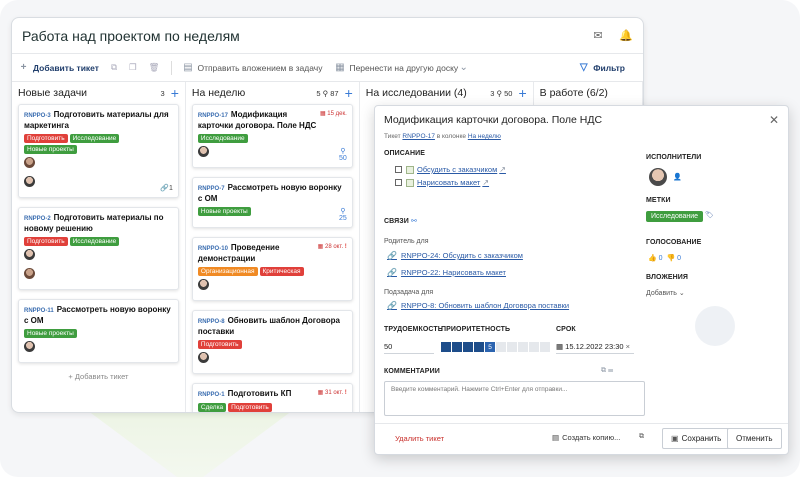  I want to click on ticket-key: RNPPO-2, so click(37, 219).